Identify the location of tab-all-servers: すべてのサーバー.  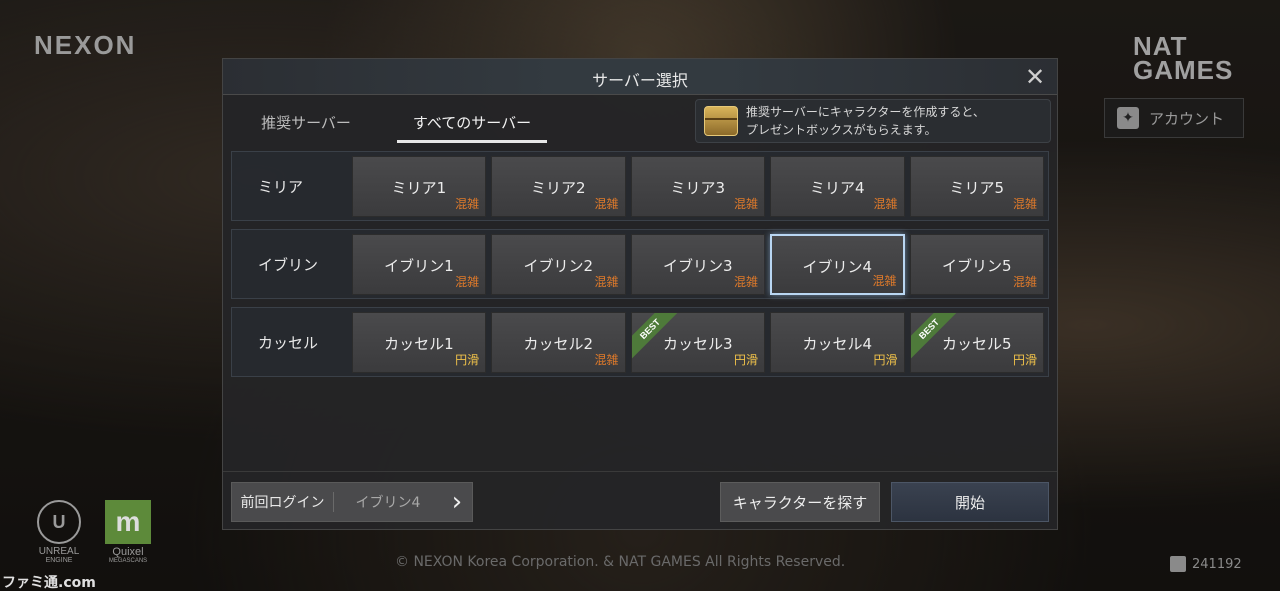
(472, 123).